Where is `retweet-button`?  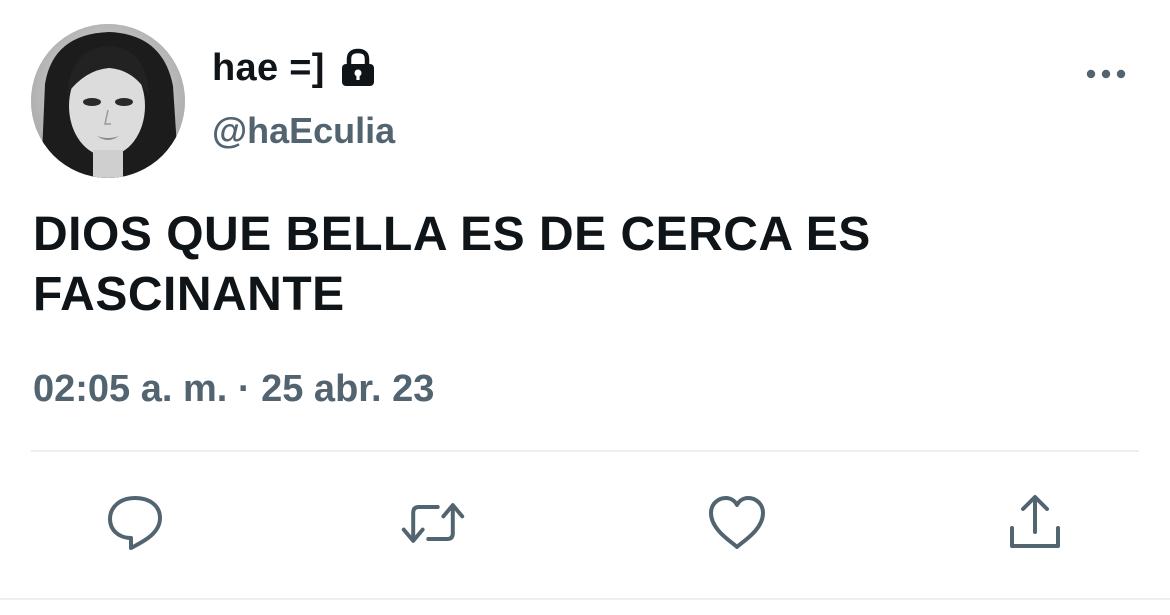 retweet-button is located at coordinates (433, 523).